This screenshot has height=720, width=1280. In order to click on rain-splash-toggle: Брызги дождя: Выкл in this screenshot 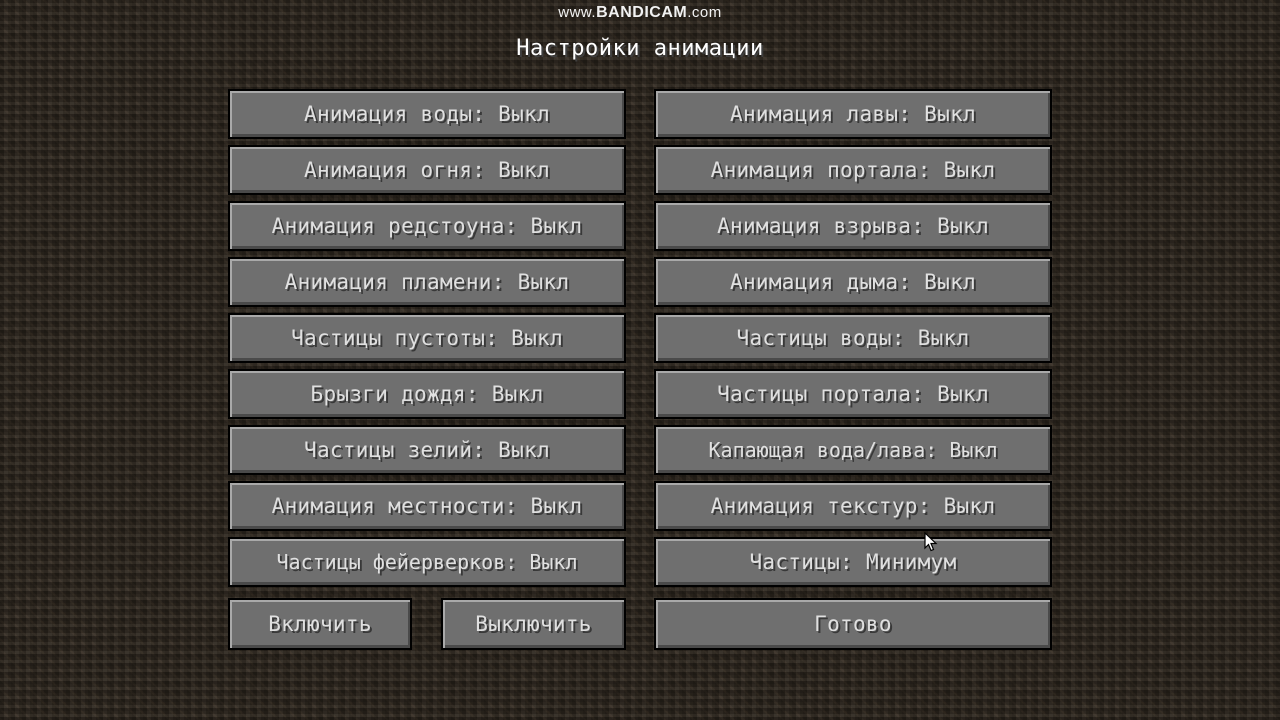, I will do `click(427, 394)`.